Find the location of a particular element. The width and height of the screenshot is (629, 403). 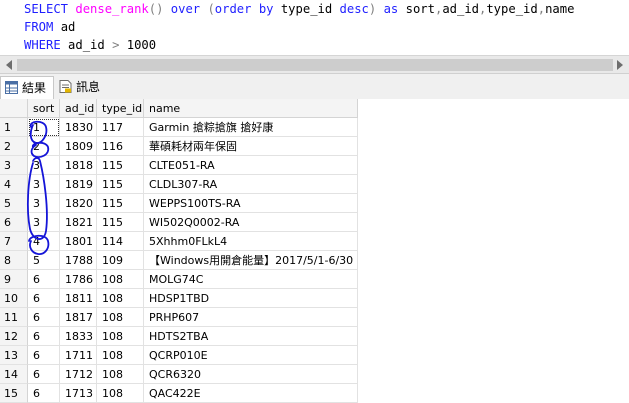

table-cell: 109 is located at coordinates (120, 260).